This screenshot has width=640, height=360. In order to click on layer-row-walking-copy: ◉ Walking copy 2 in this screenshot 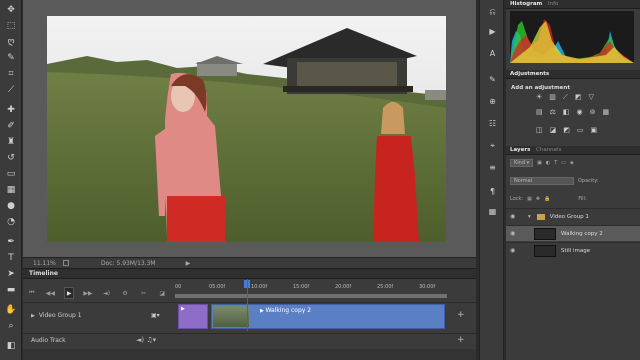, I will do `click(573, 233)`.